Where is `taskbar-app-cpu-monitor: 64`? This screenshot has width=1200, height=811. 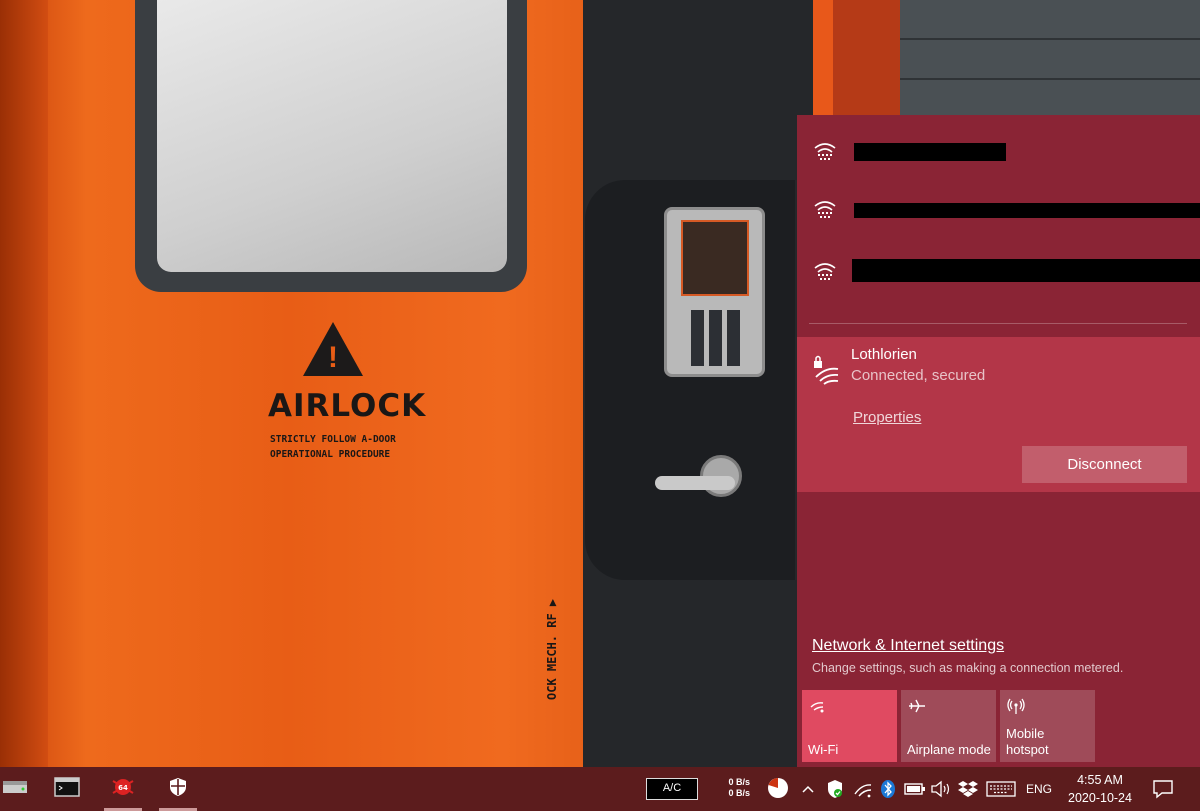 taskbar-app-cpu-monitor: 64 is located at coordinates (123, 789).